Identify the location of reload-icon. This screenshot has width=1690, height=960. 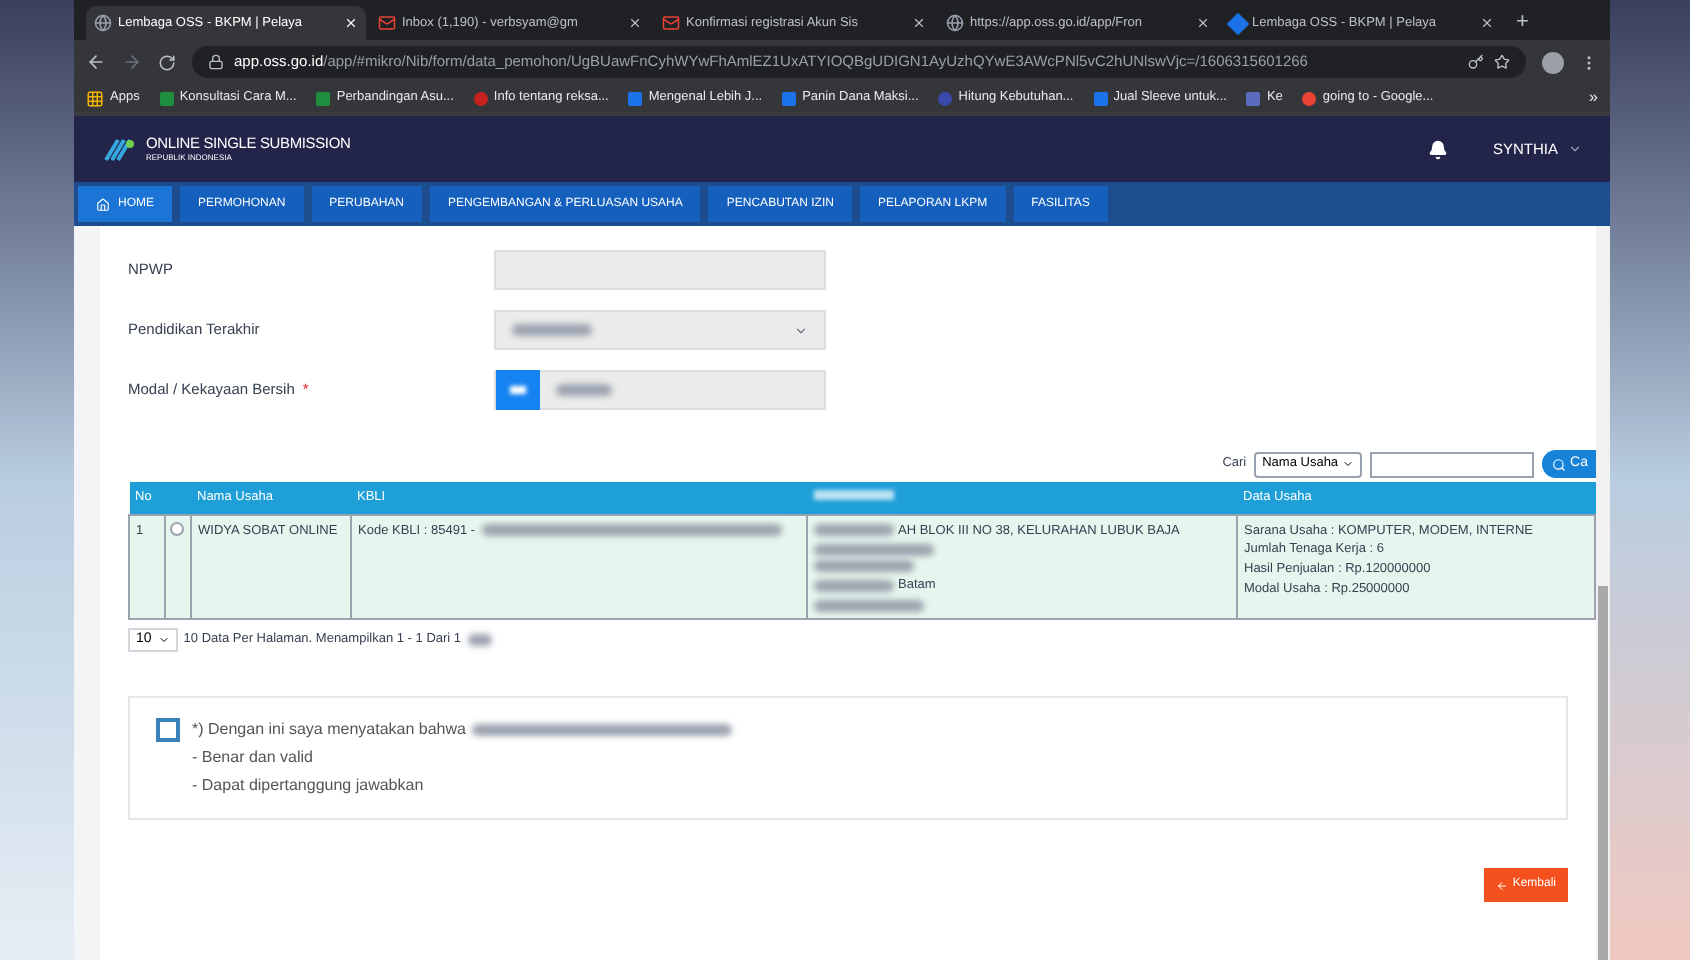
(167, 62).